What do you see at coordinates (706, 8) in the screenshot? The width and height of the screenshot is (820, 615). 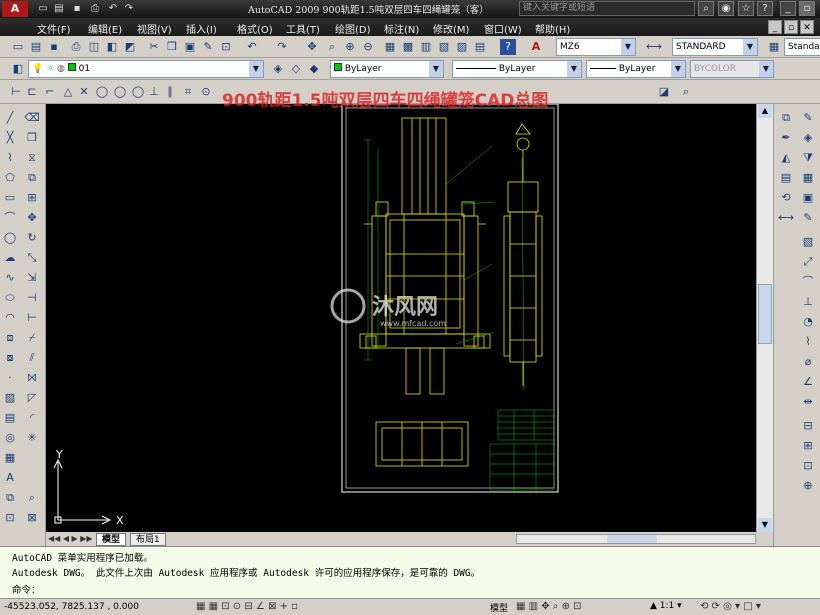 I see `search-icon: ⌕` at bounding box center [706, 8].